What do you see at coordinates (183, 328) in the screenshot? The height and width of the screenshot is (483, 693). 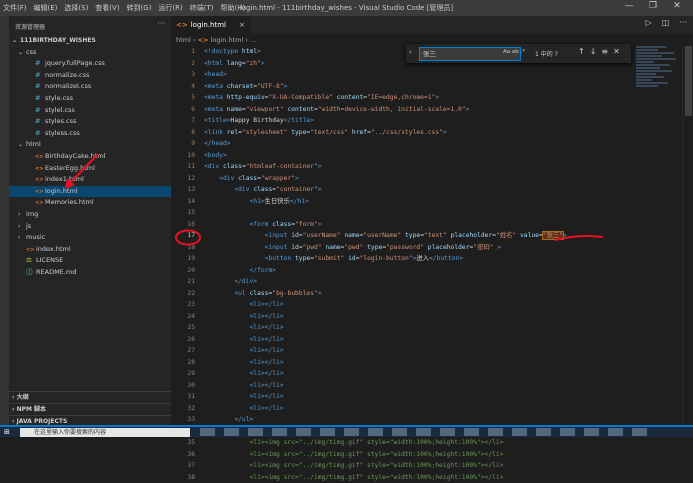 I see `line-number: 25` at bounding box center [183, 328].